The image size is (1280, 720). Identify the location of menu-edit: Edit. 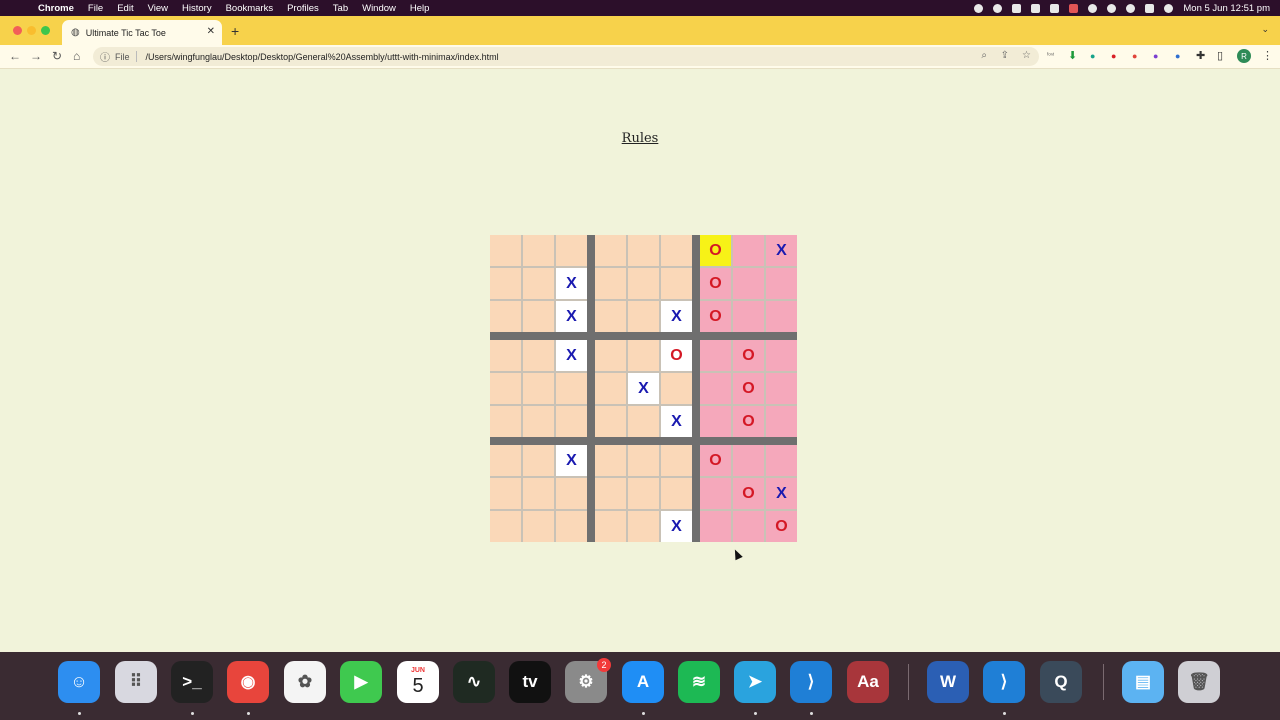
(125, 8).